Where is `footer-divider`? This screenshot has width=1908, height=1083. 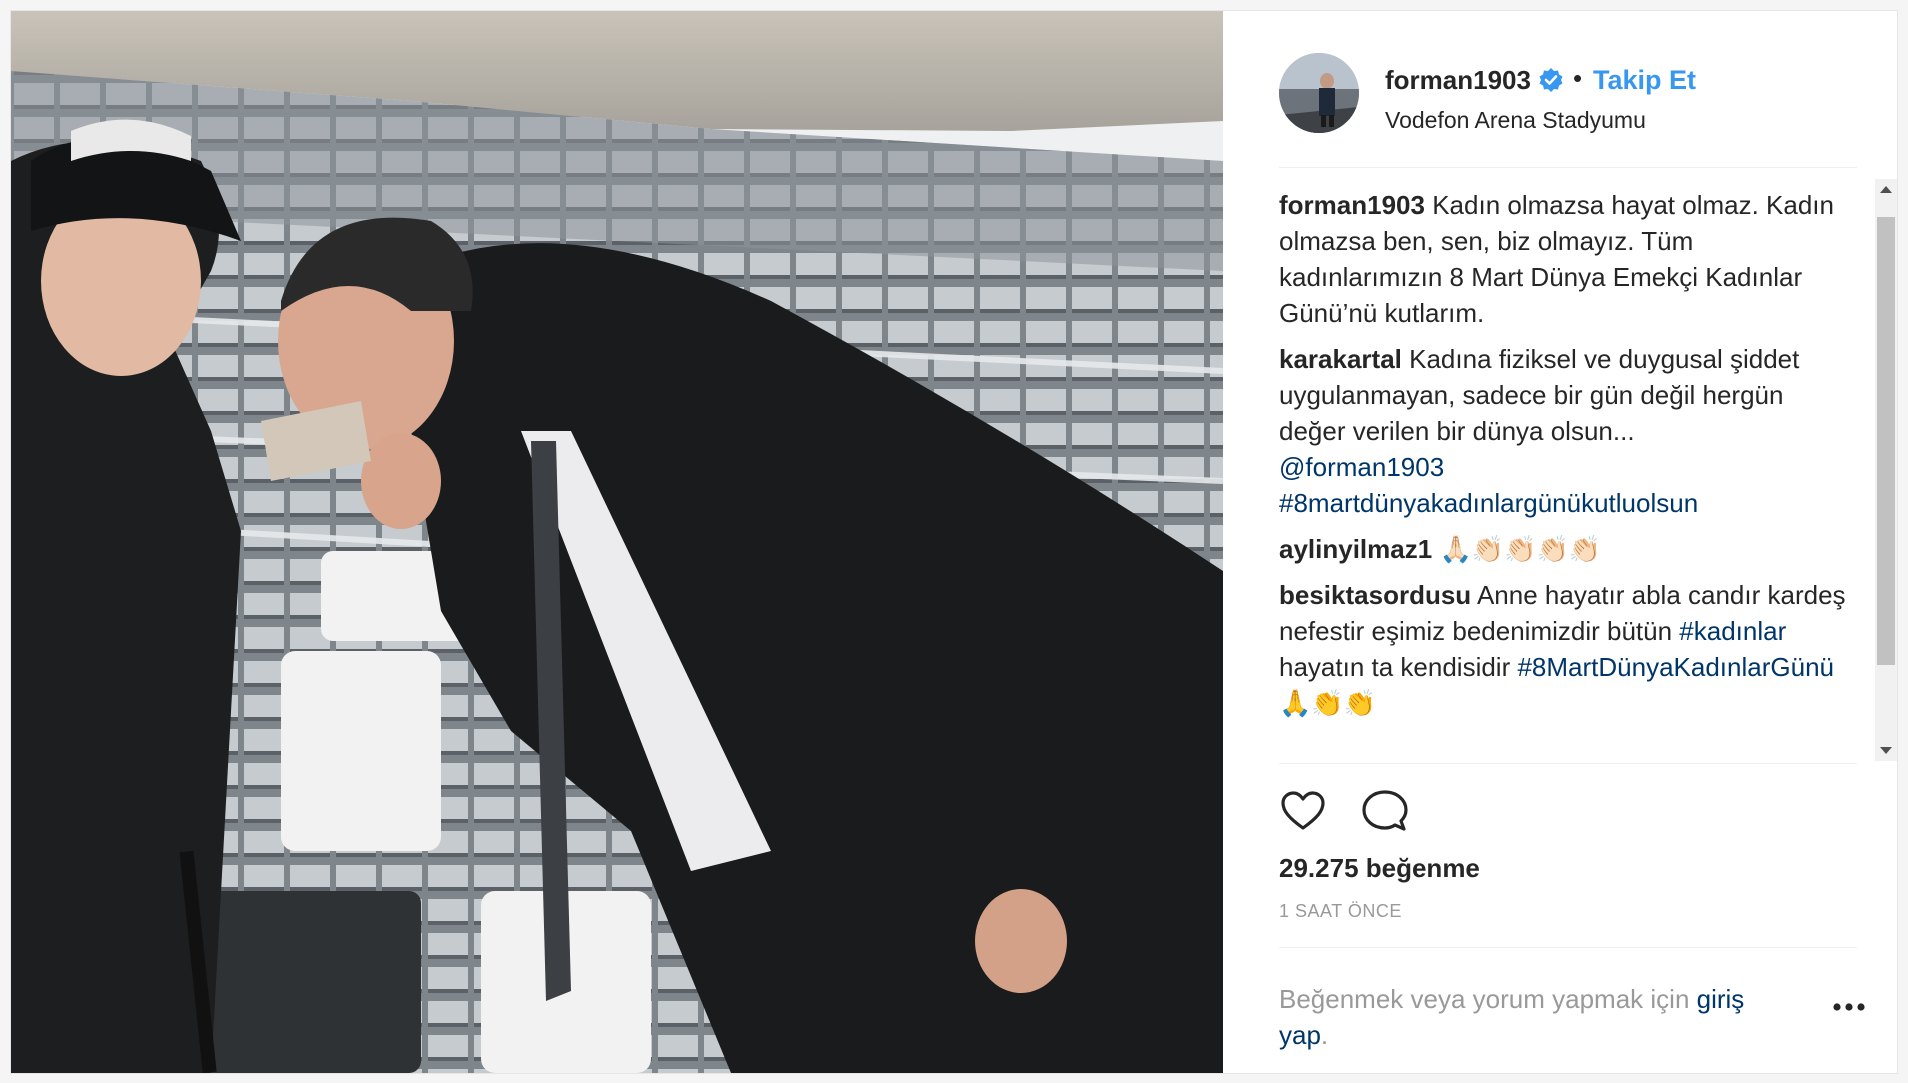
footer-divider is located at coordinates (1568, 947).